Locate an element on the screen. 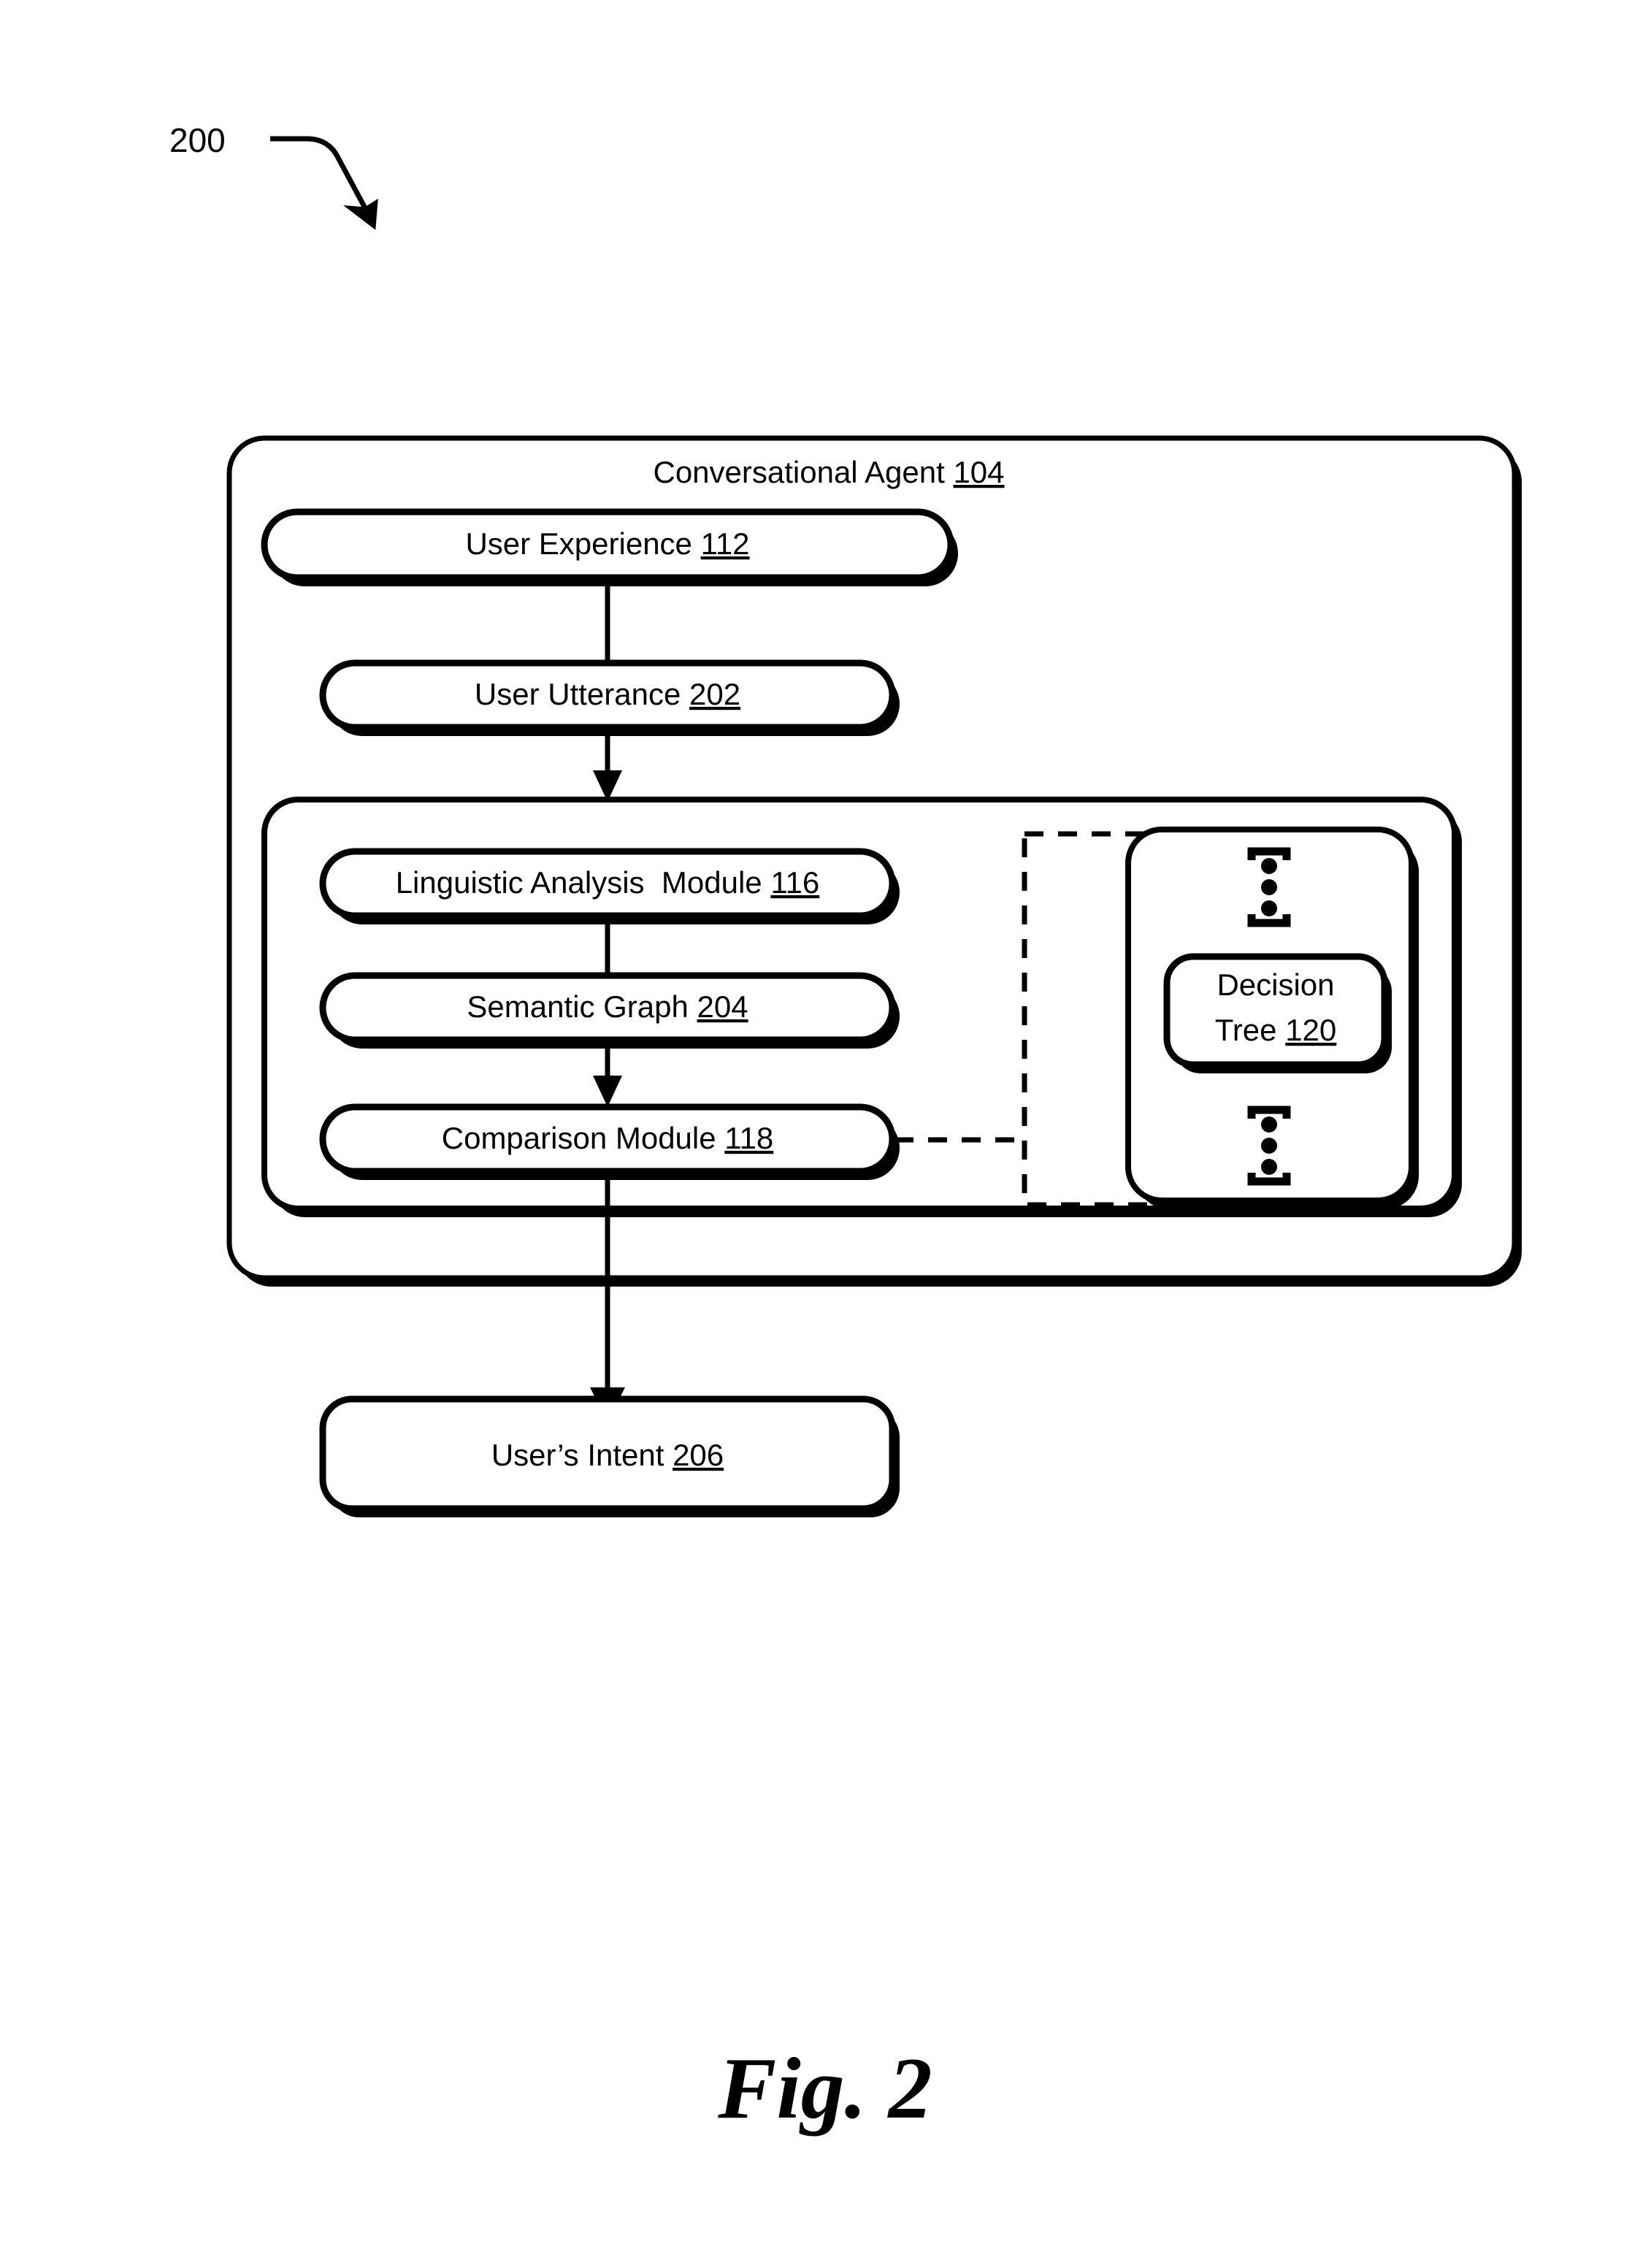  figure-caption: Fig. 2 is located at coordinates (824, 2088).